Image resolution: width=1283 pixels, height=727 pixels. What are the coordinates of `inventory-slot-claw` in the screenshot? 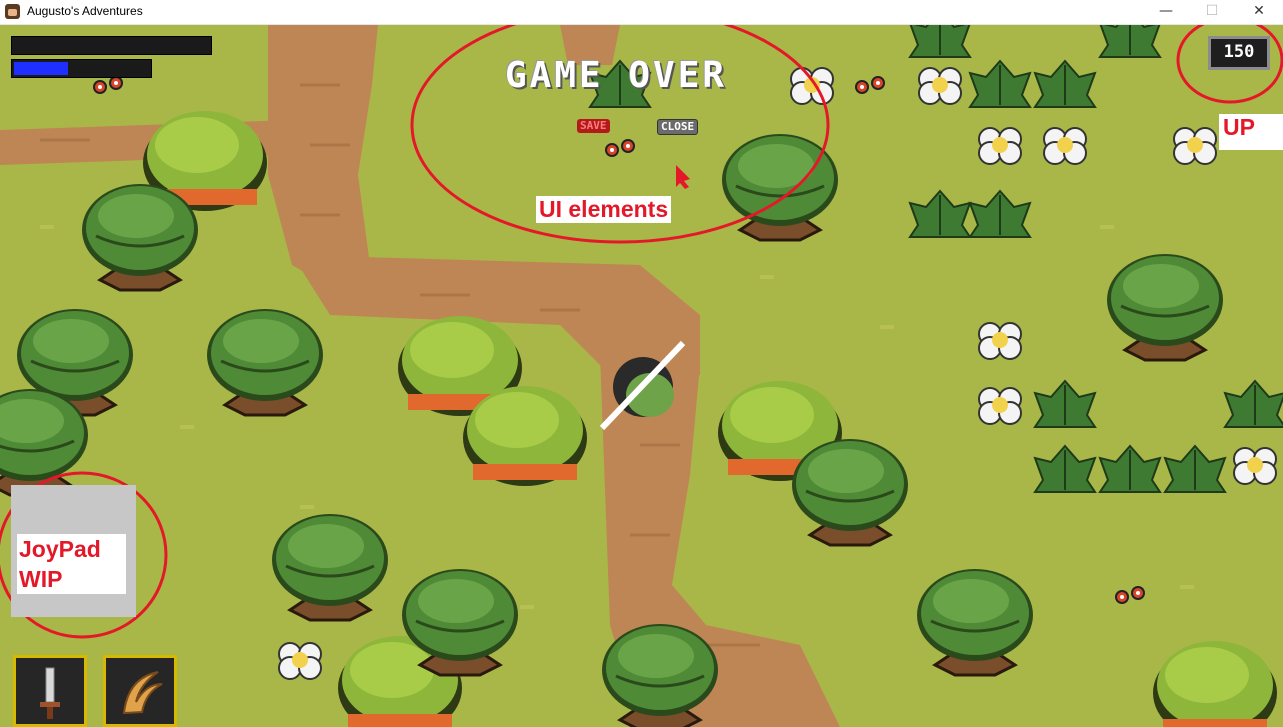 It's located at (140, 691).